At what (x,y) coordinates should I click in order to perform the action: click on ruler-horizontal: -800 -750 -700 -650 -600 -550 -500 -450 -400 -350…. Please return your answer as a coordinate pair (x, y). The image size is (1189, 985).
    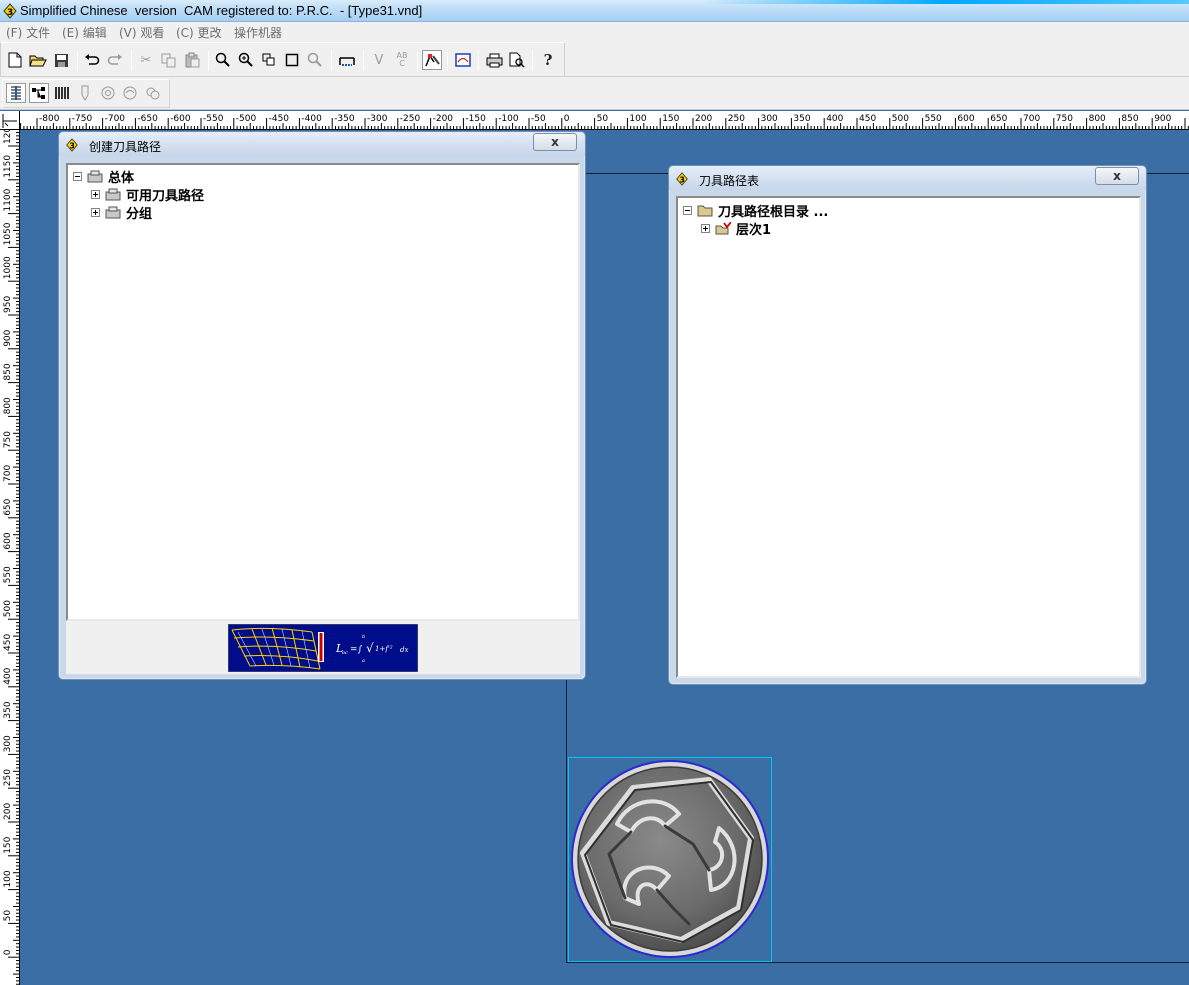
    Looking at the image, I should click on (594, 120).